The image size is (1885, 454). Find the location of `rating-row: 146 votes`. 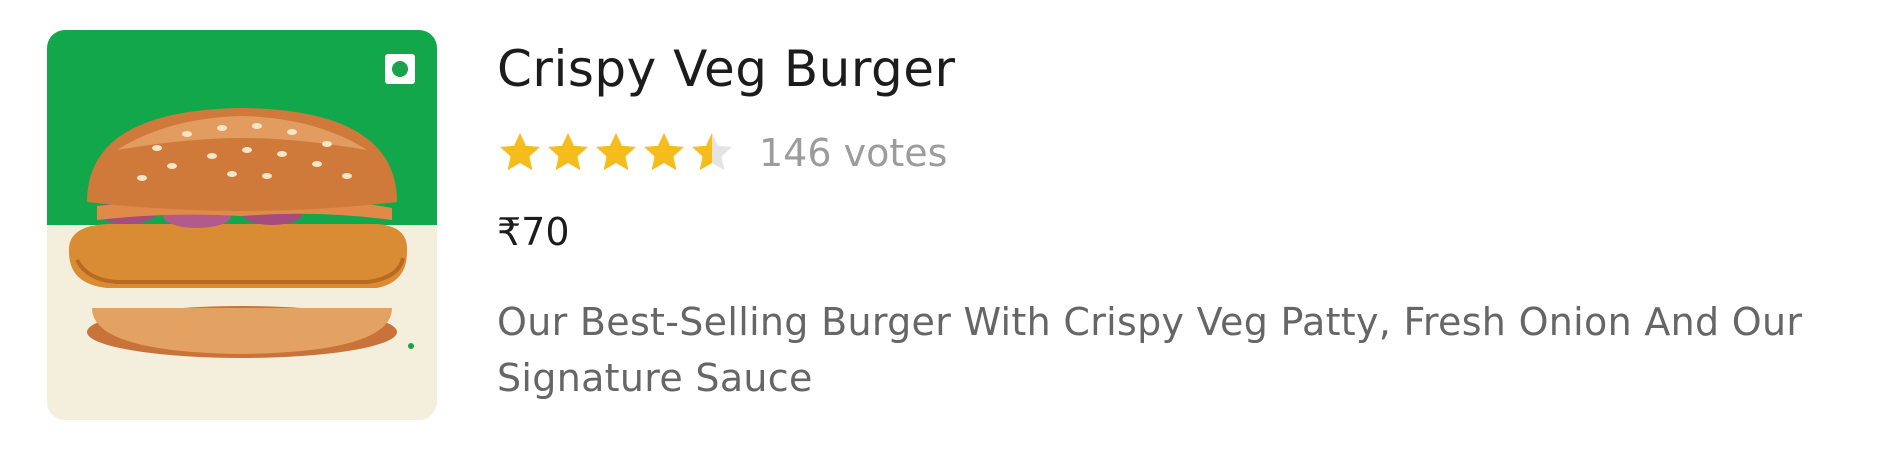

rating-row: 146 votes is located at coordinates (722, 153).